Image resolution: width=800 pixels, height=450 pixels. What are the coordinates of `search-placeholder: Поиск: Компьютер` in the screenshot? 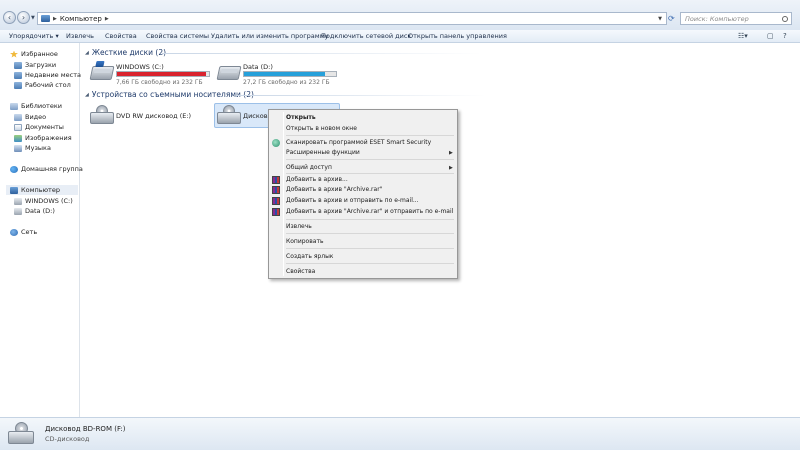 It's located at (717, 18).